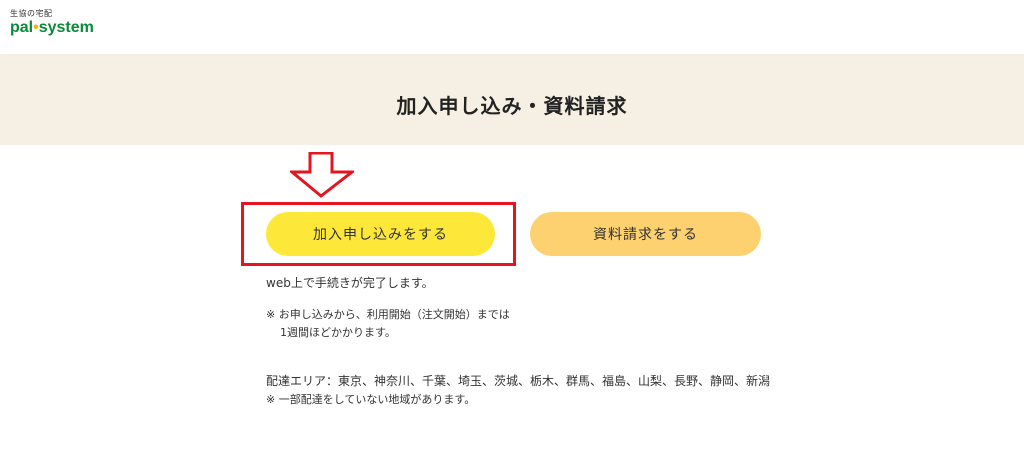  Describe the element at coordinates (22, 27) in the screenshot. I see `logo-brand-part1: pal` at that location.